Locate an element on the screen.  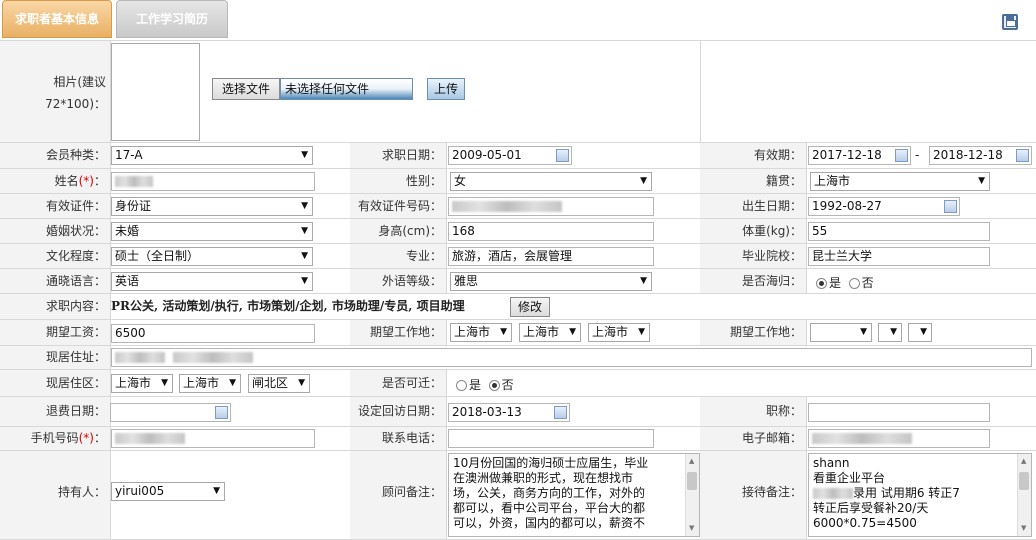
weight-input: 55 is located at coordinates (899, 231).